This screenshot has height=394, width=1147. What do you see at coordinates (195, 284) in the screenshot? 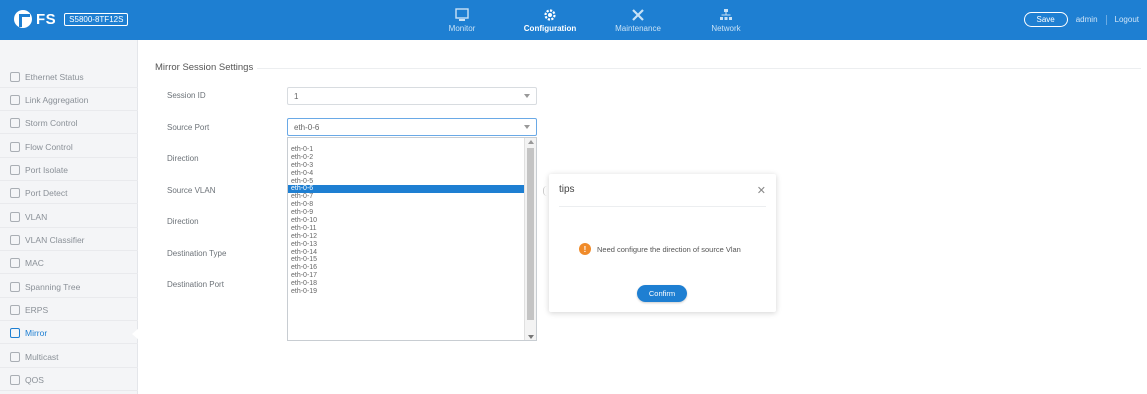
I see `destination-port-label: Destination Port` at bounding box center [195, 284].